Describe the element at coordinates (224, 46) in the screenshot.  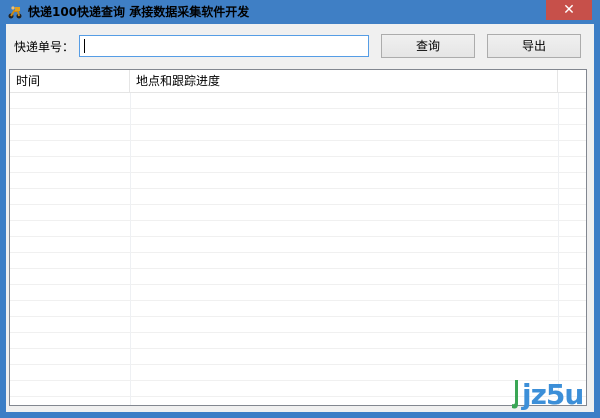
I see `tracking-number-input` at that location.